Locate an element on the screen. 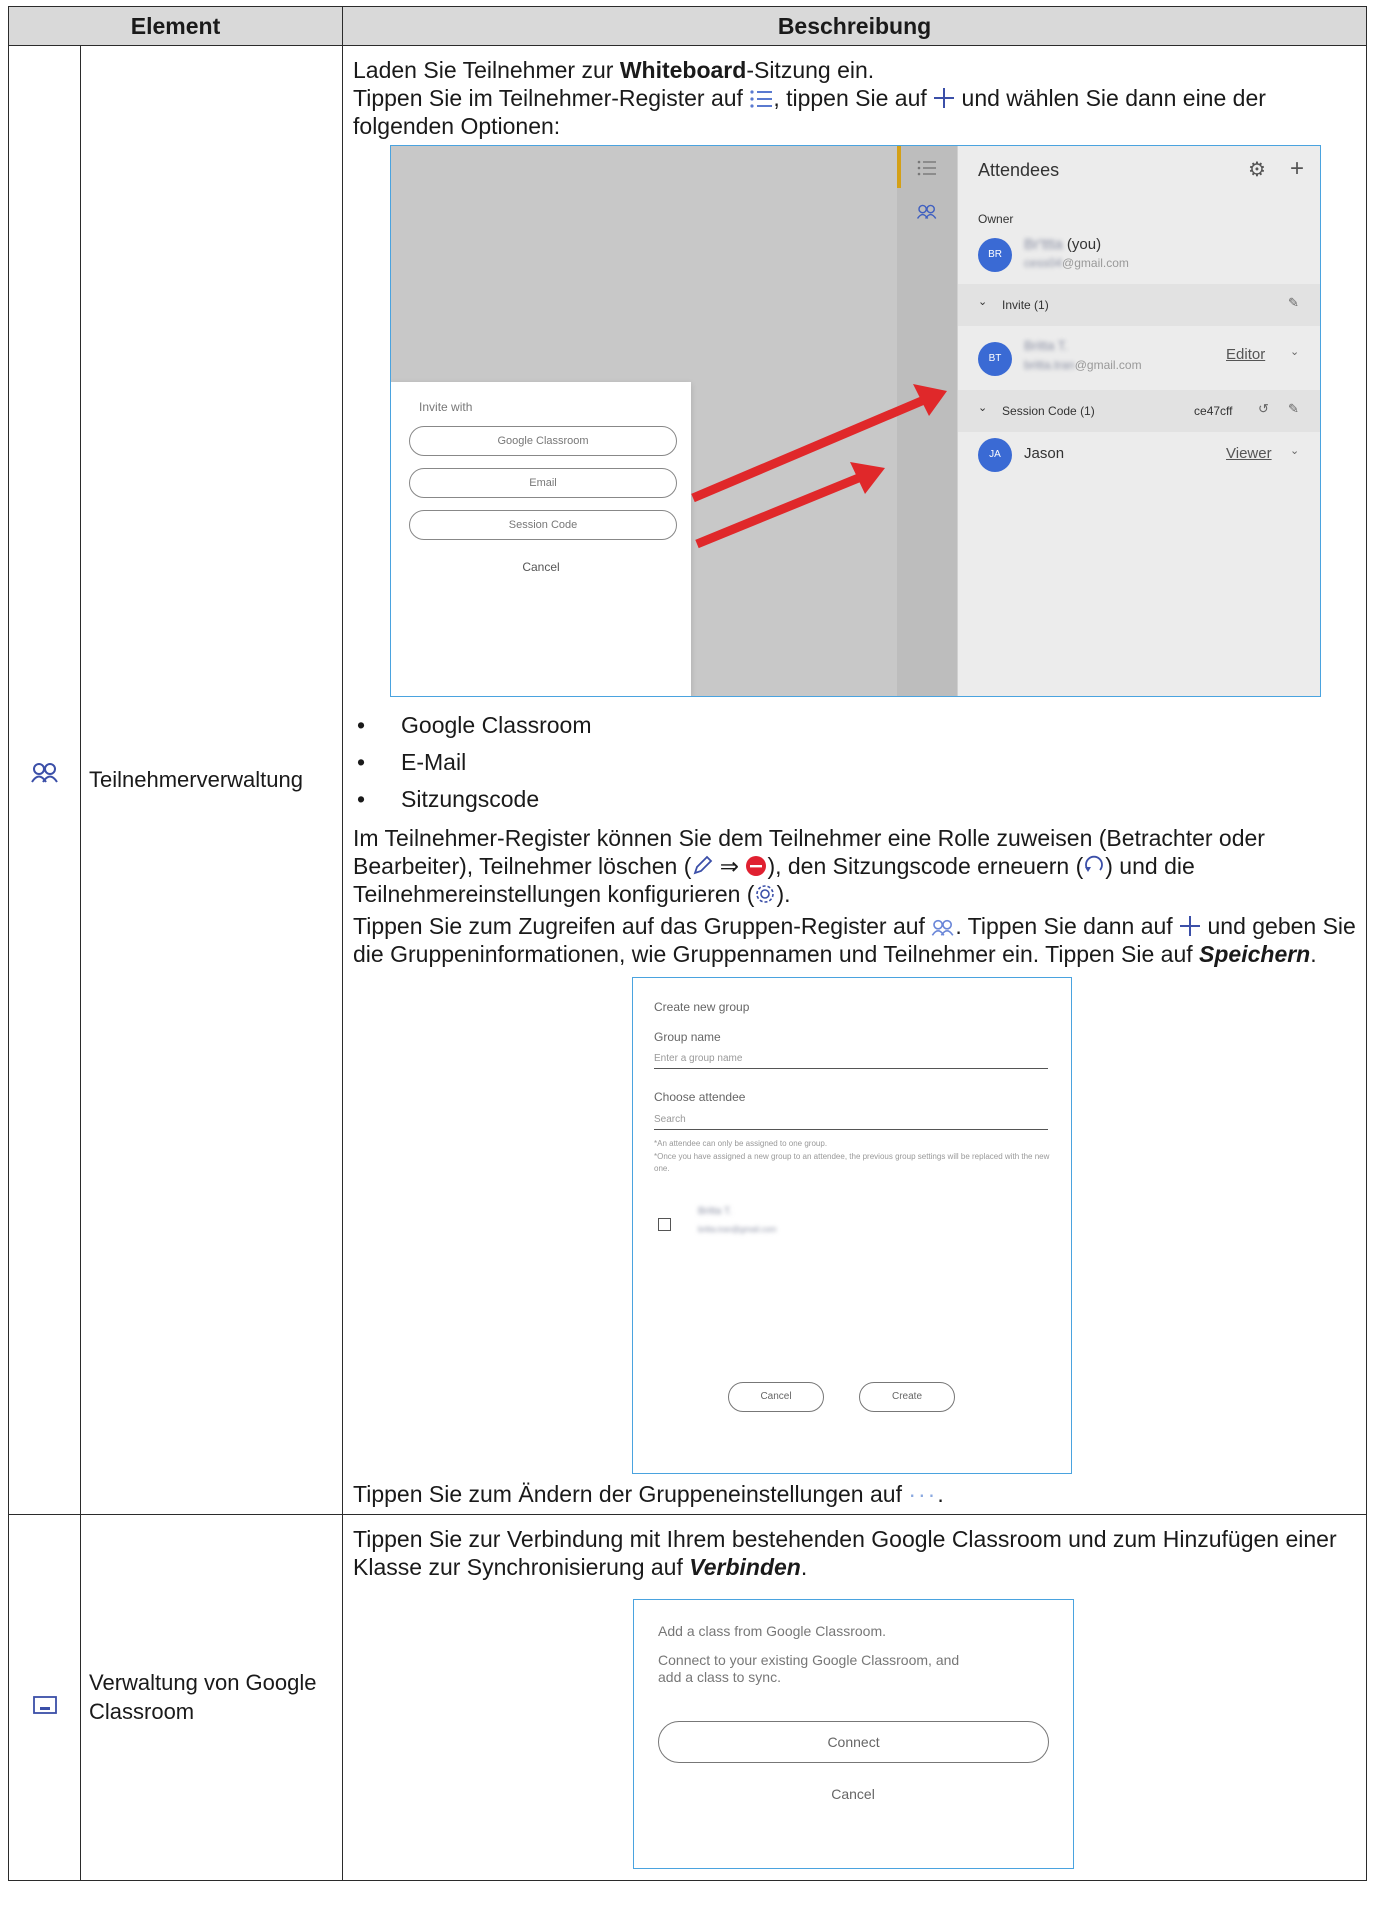  attendee-name: Britta T. is located at coordinates (715, 1212).